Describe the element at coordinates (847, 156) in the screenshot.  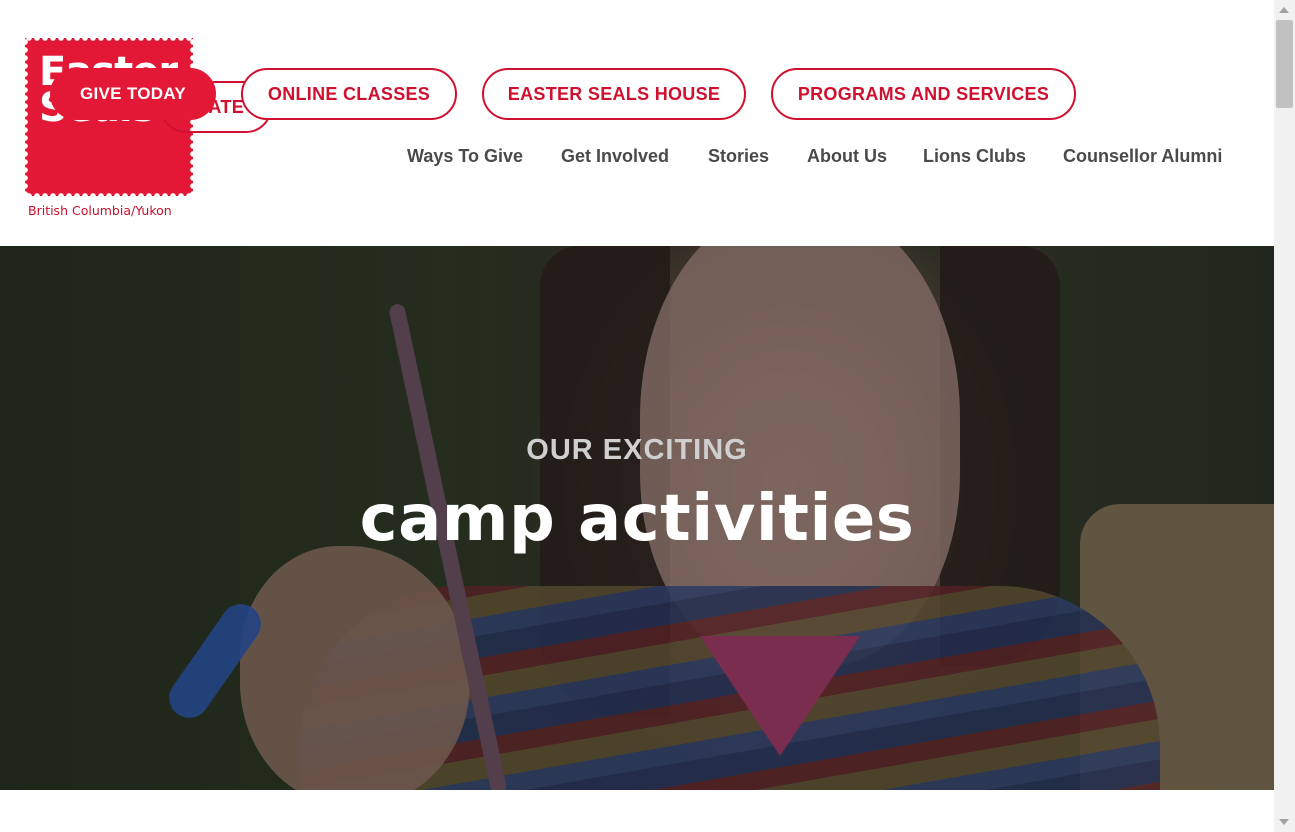
I see `nav-item-about-us: About Us` at that location.